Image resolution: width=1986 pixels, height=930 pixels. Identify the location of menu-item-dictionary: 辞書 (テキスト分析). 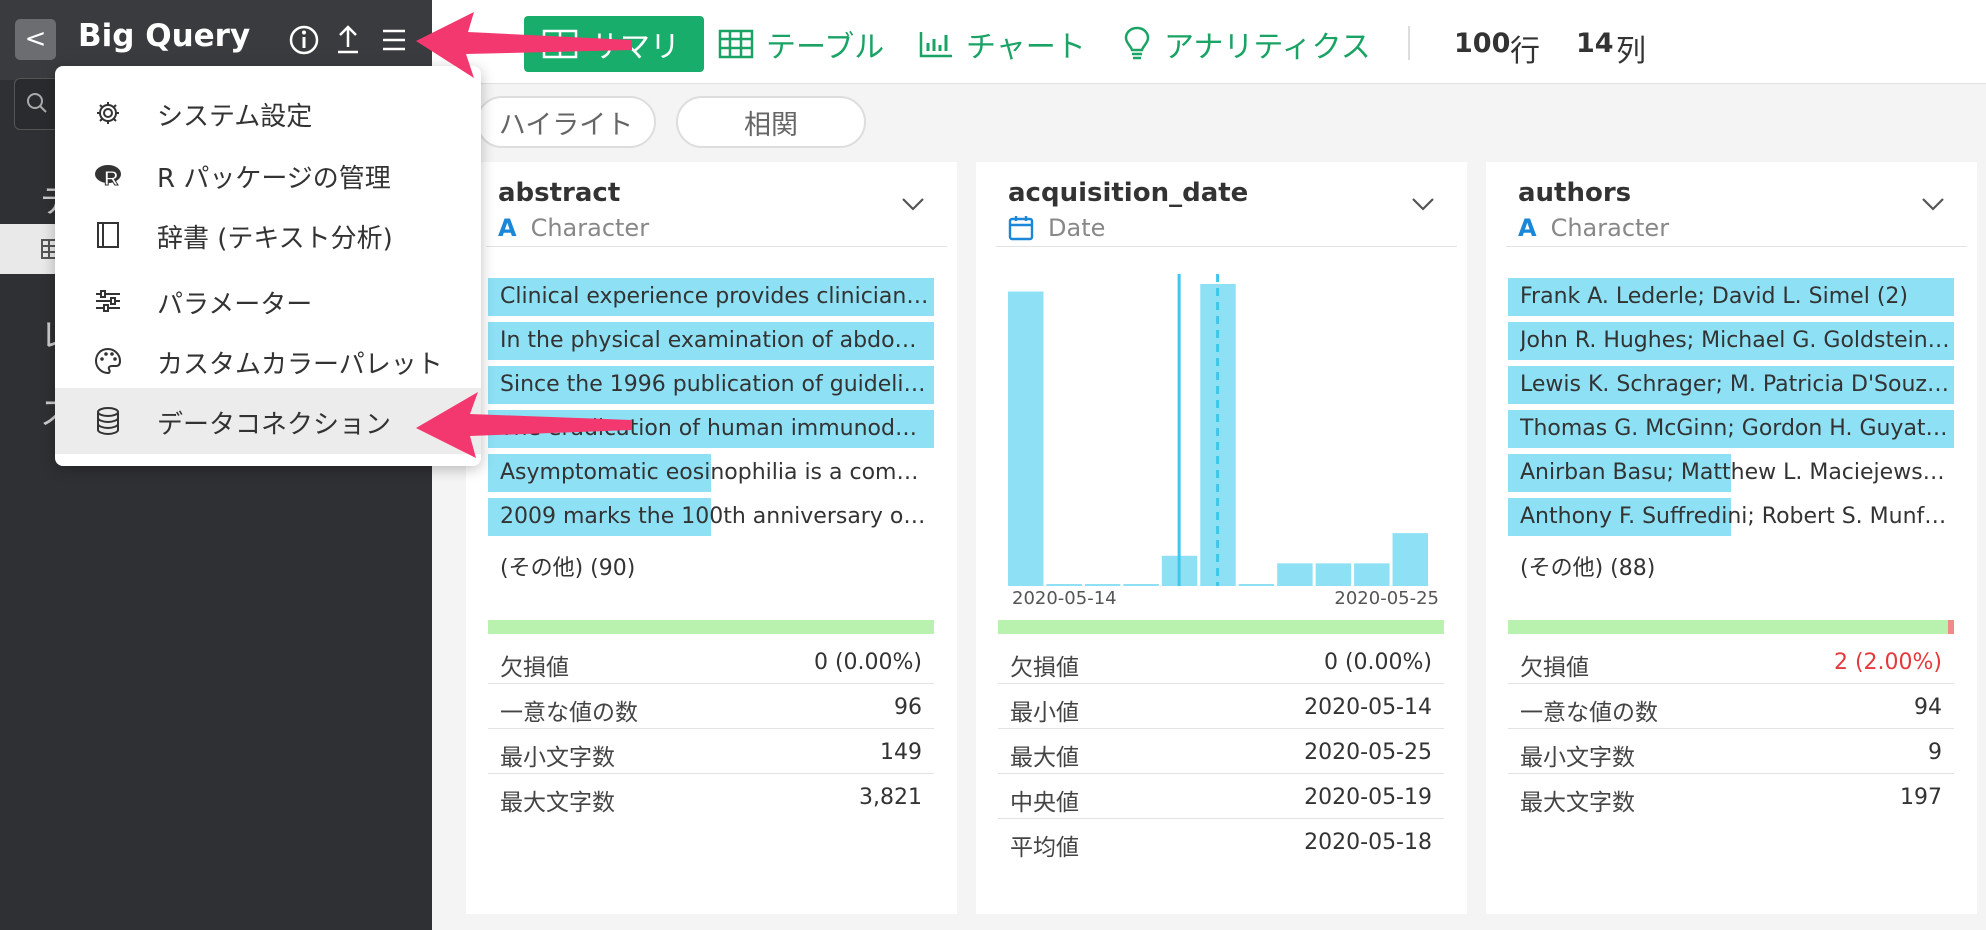
(268, 234).